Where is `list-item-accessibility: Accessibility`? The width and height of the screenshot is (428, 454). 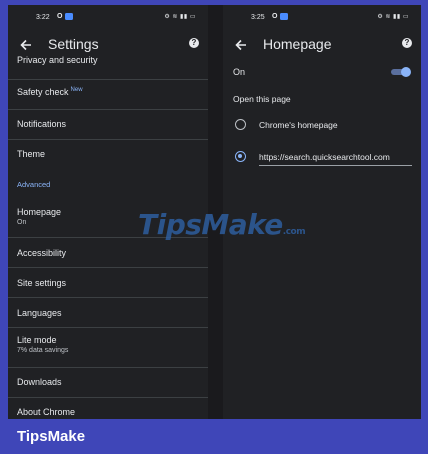 list-item-accessibility: Accessibility is located at coordinates (108, 253).